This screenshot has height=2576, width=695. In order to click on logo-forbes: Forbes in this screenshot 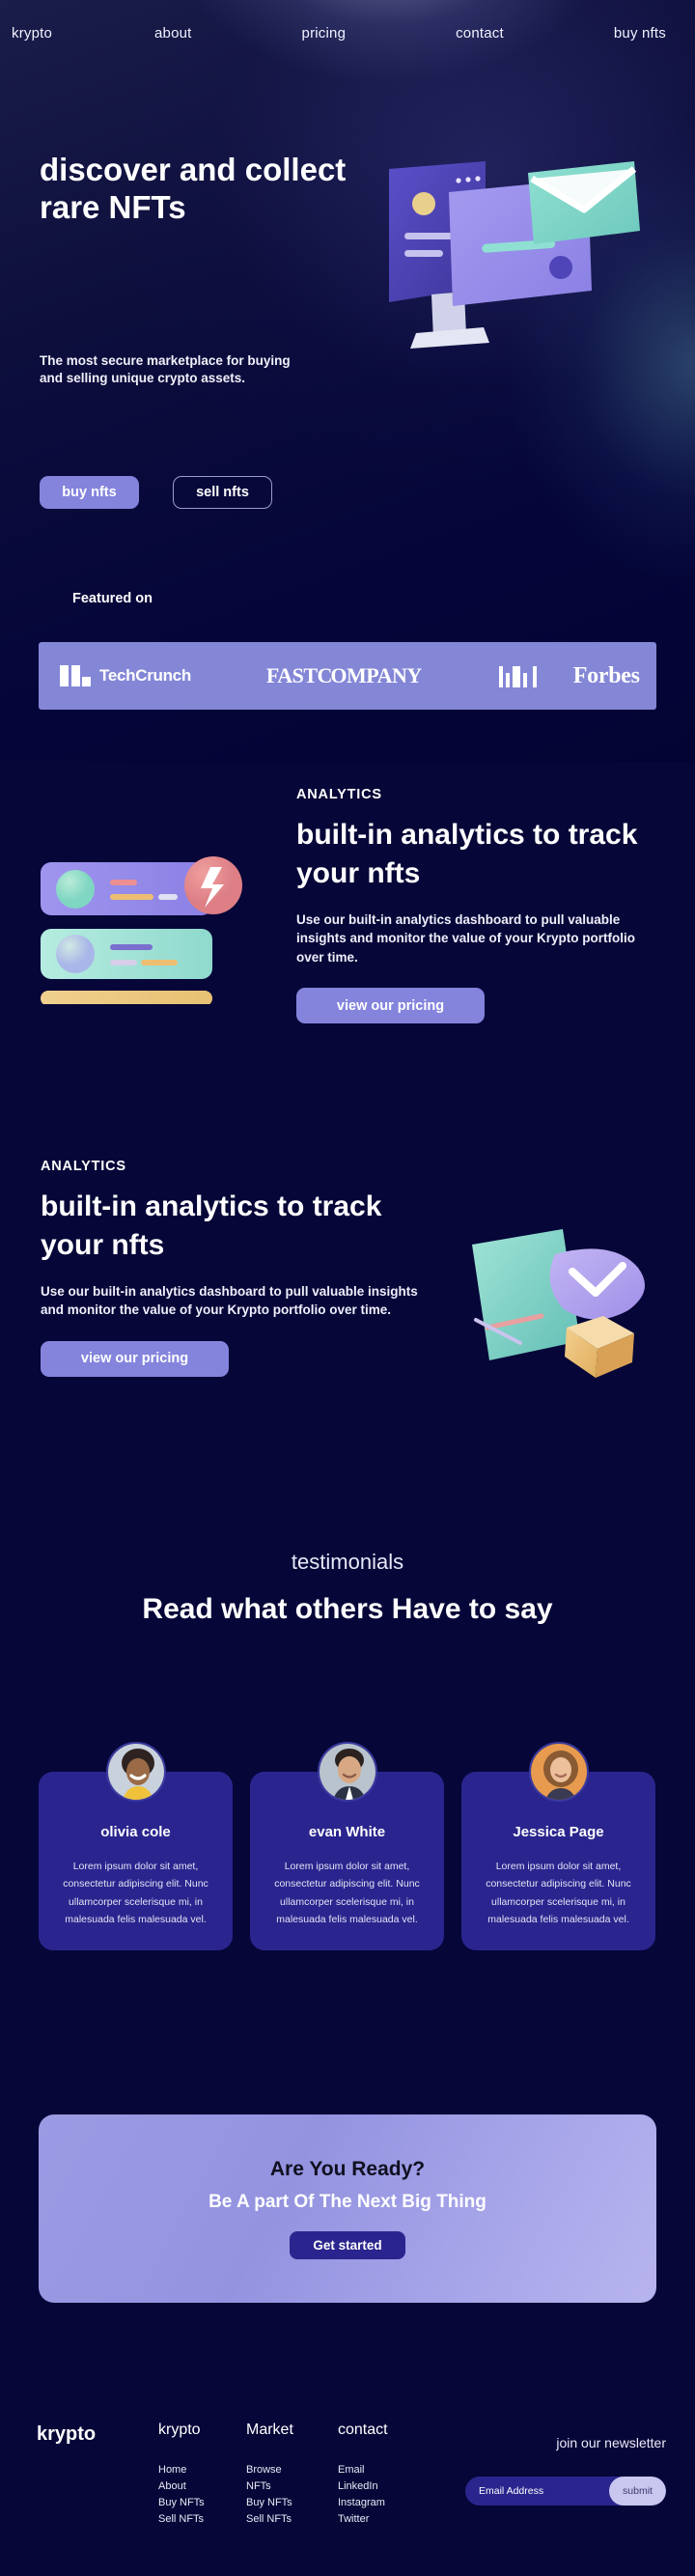, I will do `click(606, 675)`.